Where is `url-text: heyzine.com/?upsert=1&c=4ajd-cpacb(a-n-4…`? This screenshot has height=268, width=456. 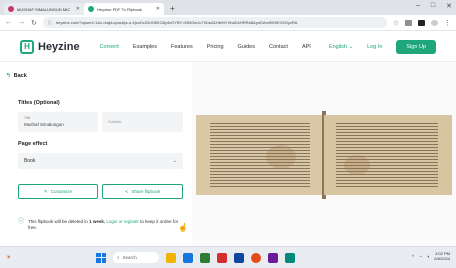 url-text: heyzine.com/?upsert=1&c=4ajd-cpacb(a-n-4… is located at coordinates (176, 22).